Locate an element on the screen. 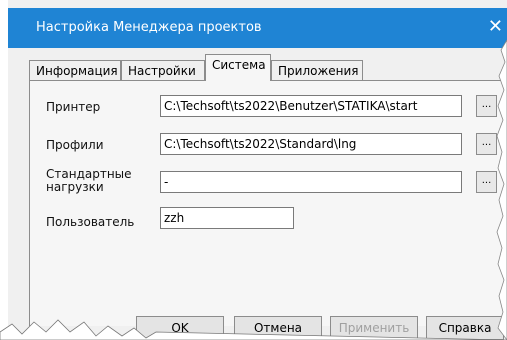 This screenshot has height=340, width=507. user-field: zzh is located at coordinates (227, 218).